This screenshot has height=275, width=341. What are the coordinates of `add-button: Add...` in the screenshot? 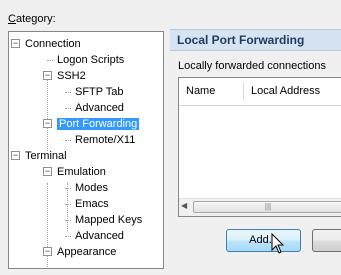 It's located at (263, 240).